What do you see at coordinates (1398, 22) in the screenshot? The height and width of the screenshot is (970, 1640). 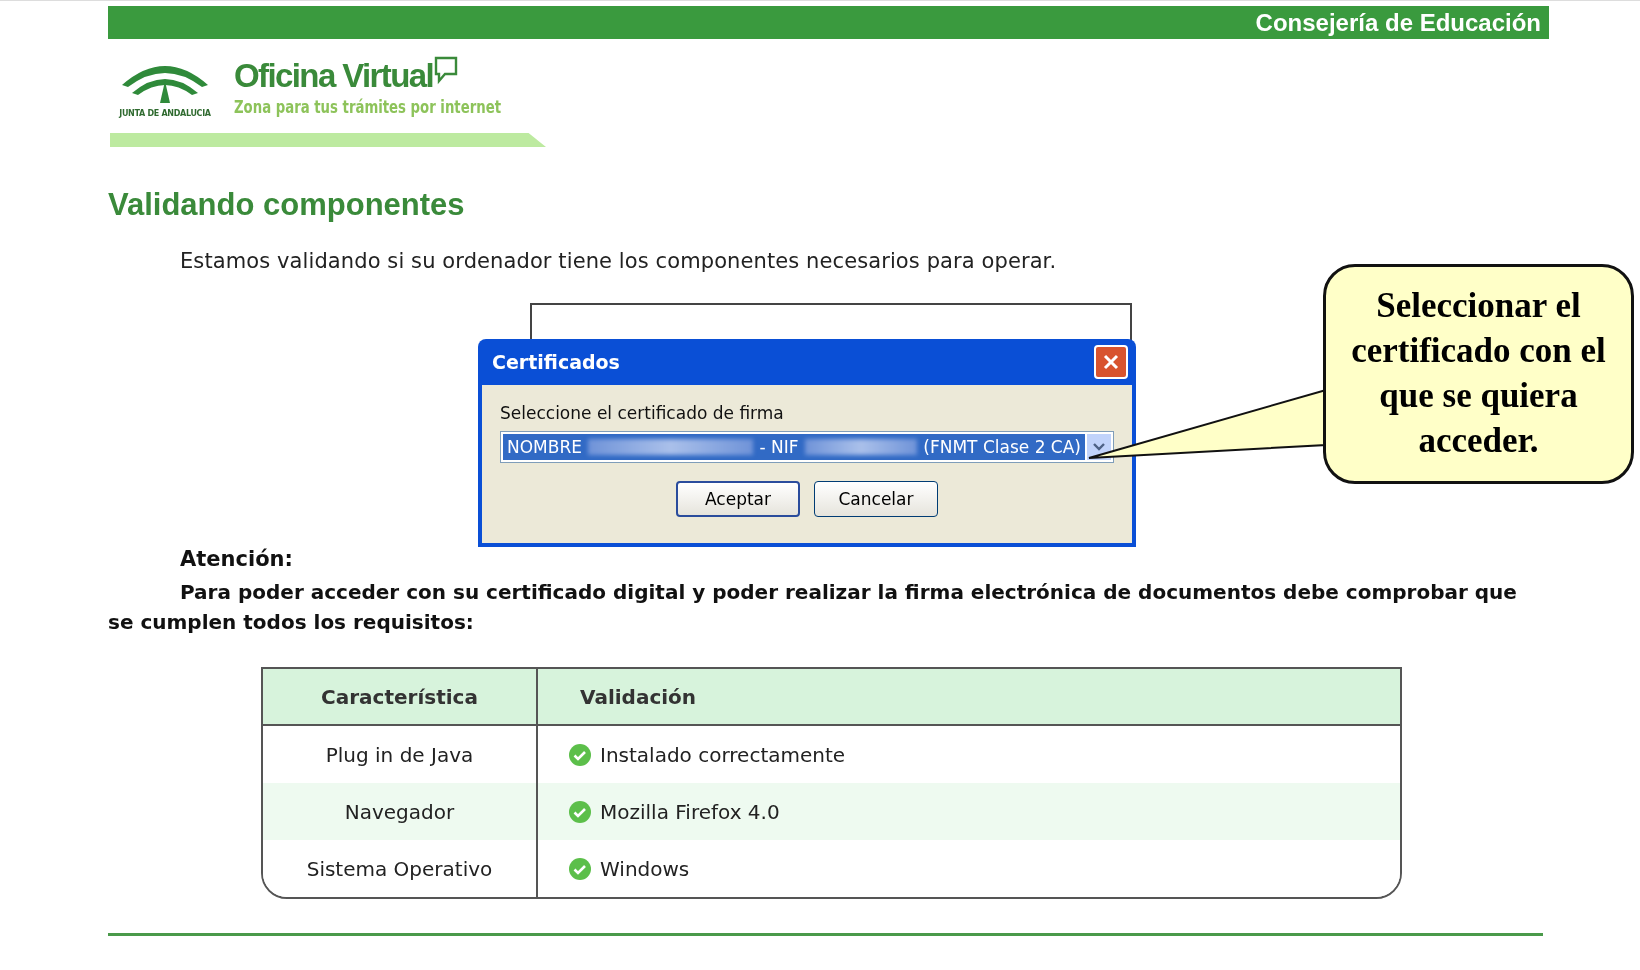 I see `department-name: Consejería de Educación` at bounding box center [1398, 22].